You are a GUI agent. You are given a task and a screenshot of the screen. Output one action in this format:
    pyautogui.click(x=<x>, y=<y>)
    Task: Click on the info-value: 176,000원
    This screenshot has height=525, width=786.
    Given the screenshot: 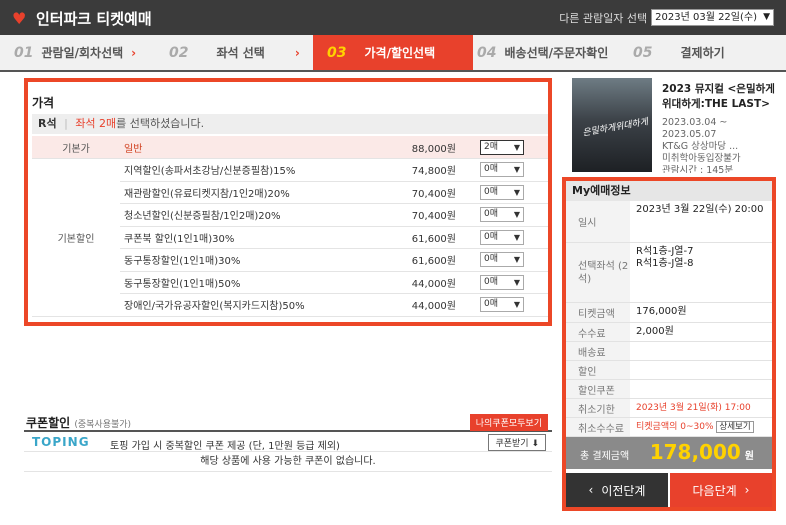 What is the action you would take?
    pyautogui.click(x=661, y=311)
    